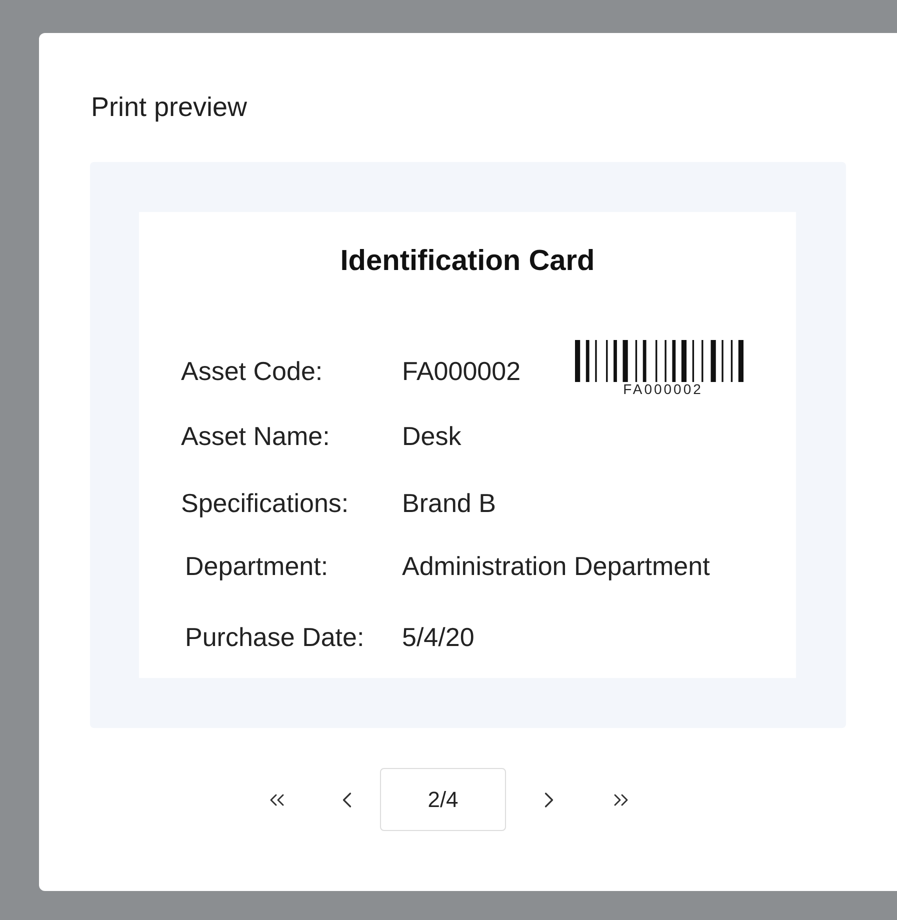 The height and width of the screenshot is (920, 897). I want to click on field-label: Asset Code:, so click(252, 371).